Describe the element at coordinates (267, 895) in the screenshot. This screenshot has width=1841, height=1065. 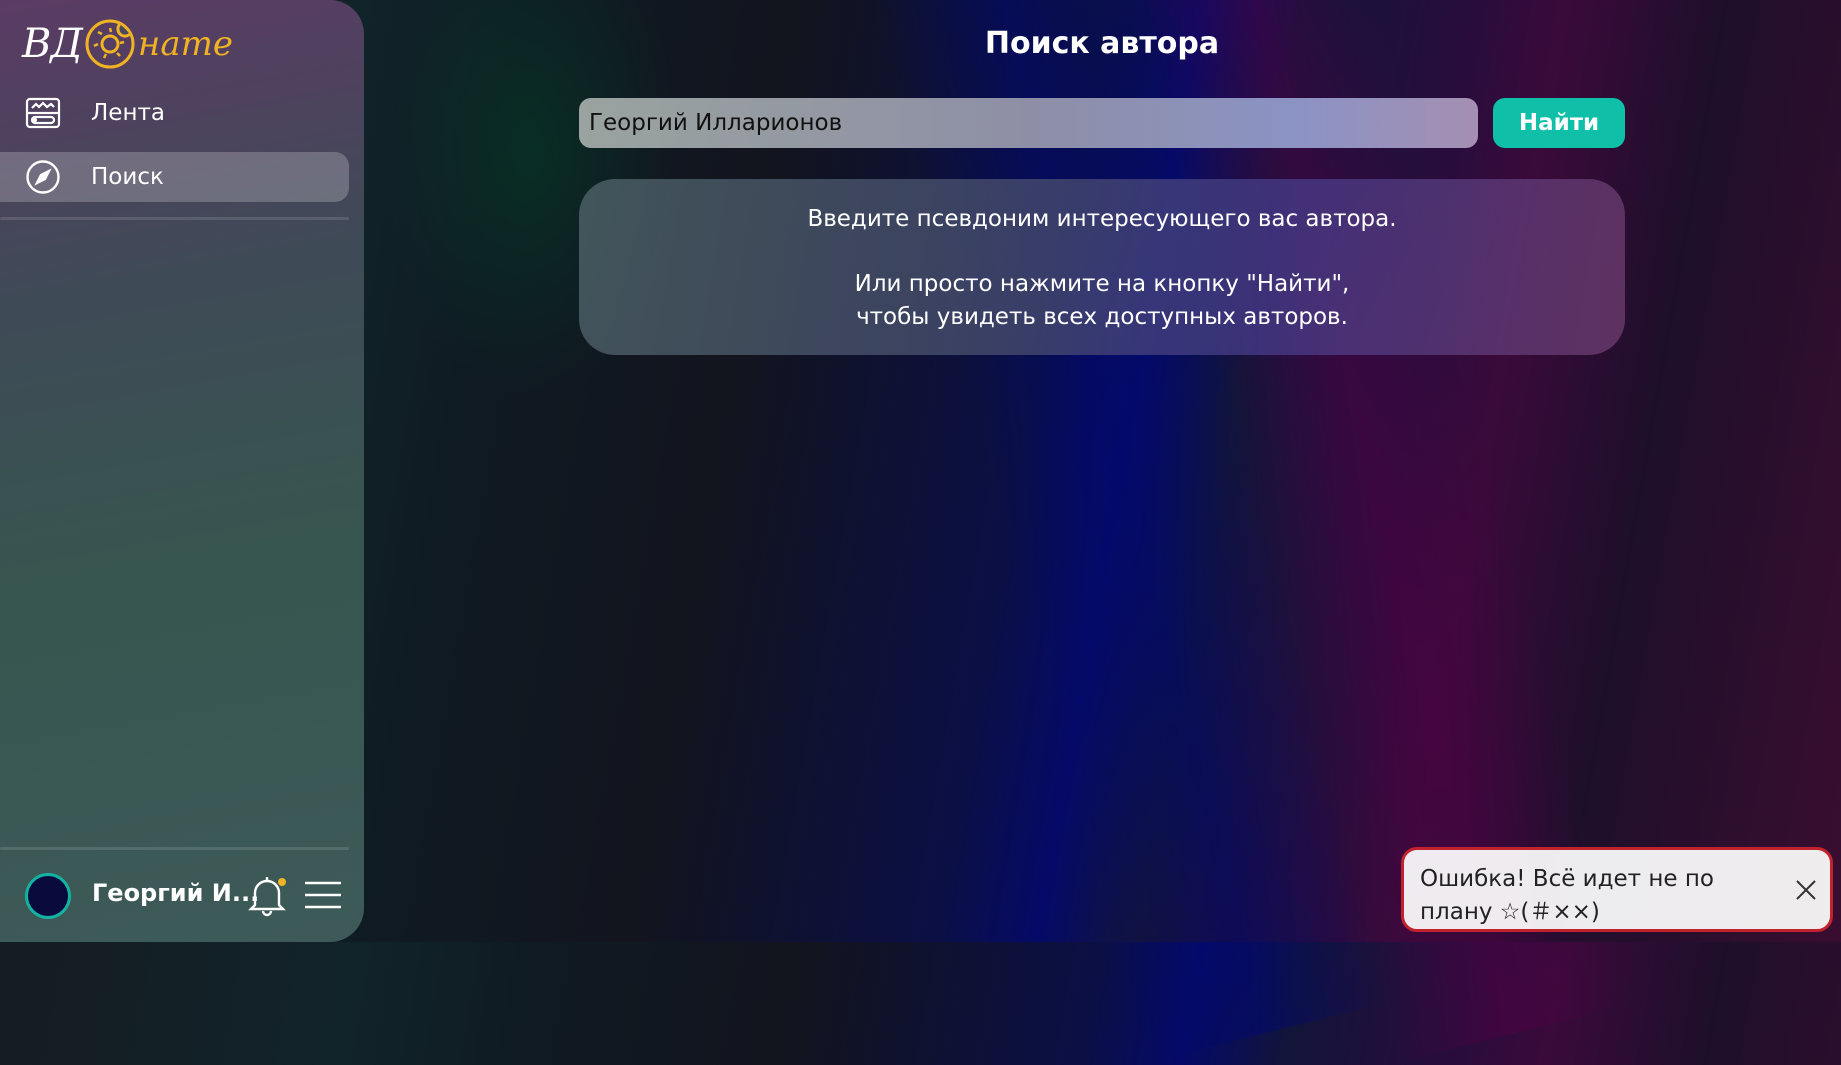
I see `bell-icon` at that location.